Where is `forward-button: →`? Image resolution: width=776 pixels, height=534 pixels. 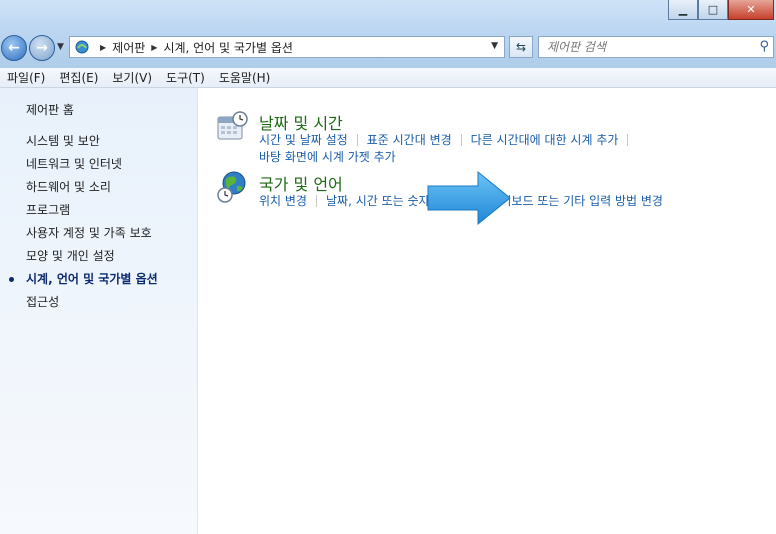 forward-button: → is located at coordinates (42, 48).